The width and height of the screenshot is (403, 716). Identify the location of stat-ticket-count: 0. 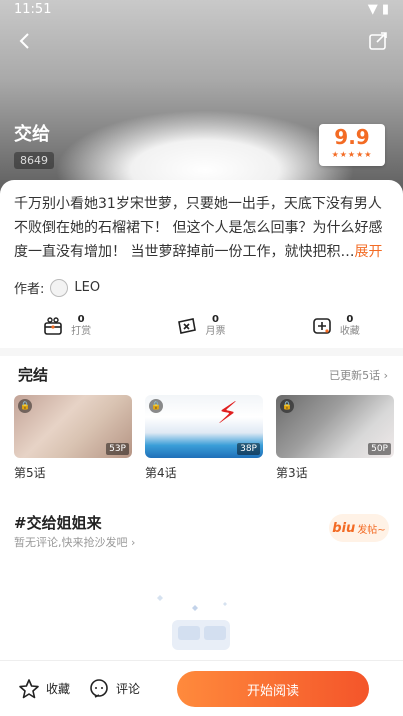
(215, 319).